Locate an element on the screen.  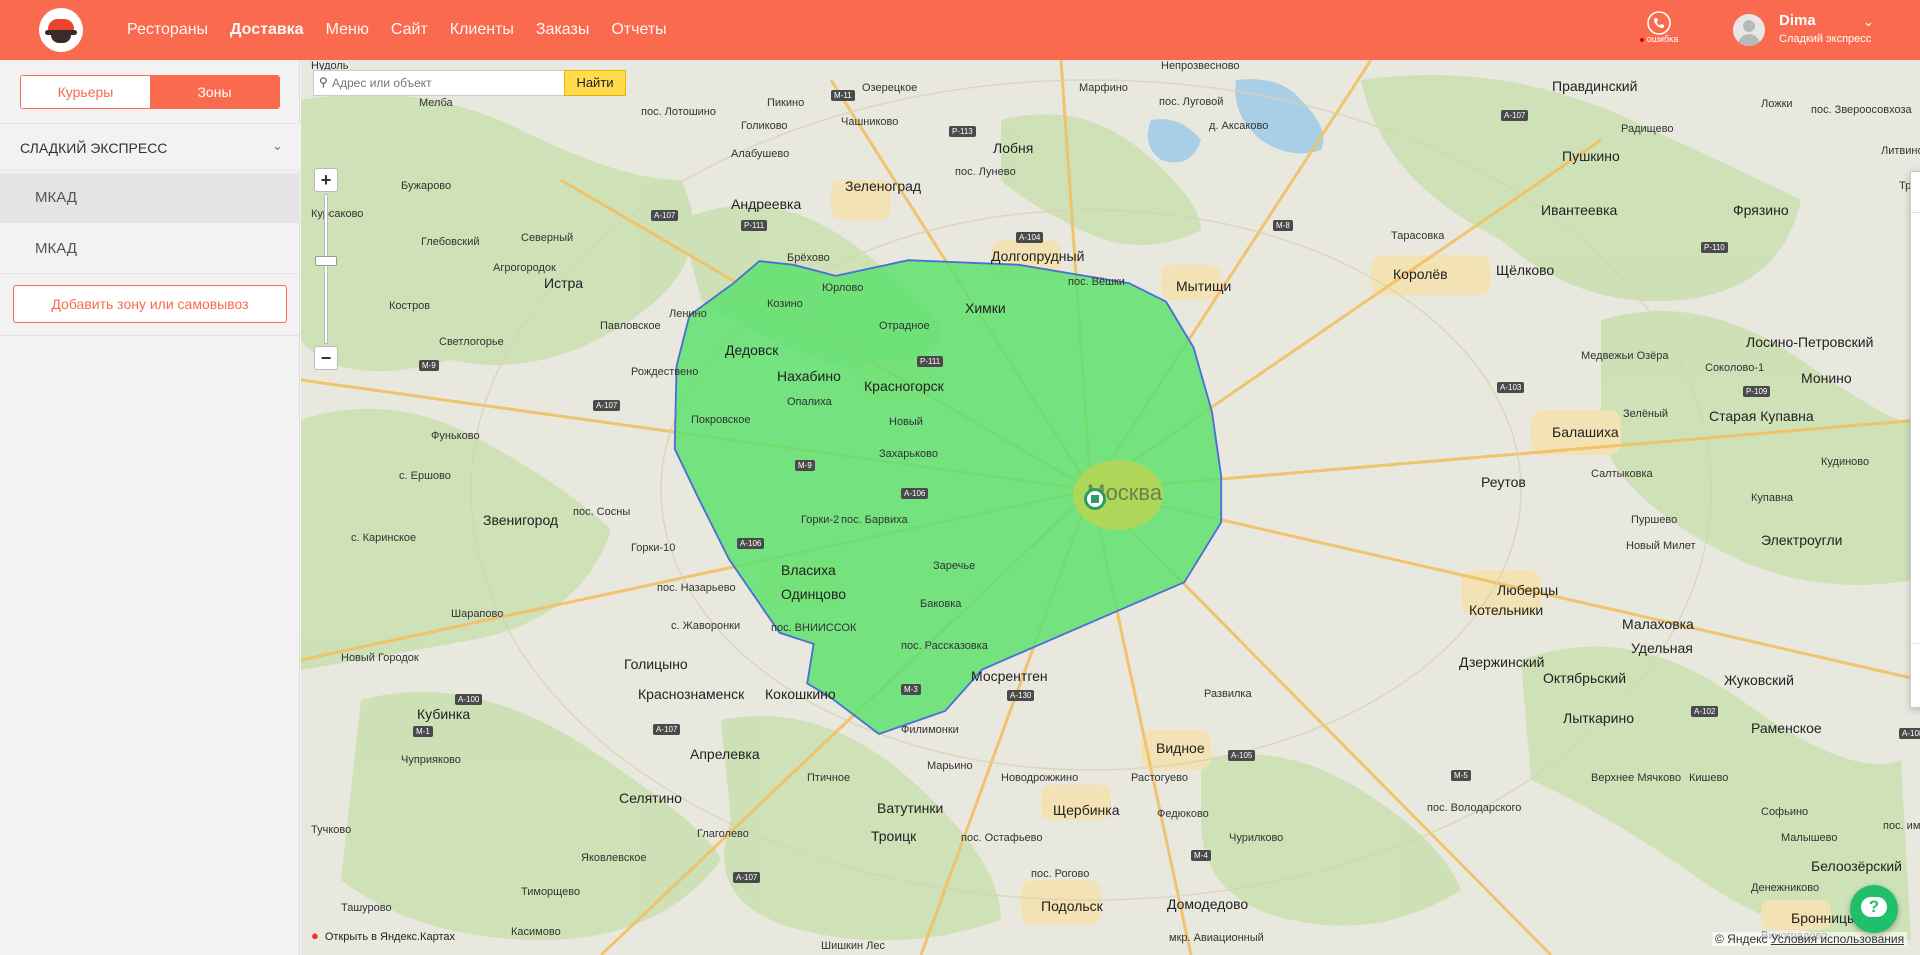
map-place-label: Денежниково is located at coordinates (1785, 888).